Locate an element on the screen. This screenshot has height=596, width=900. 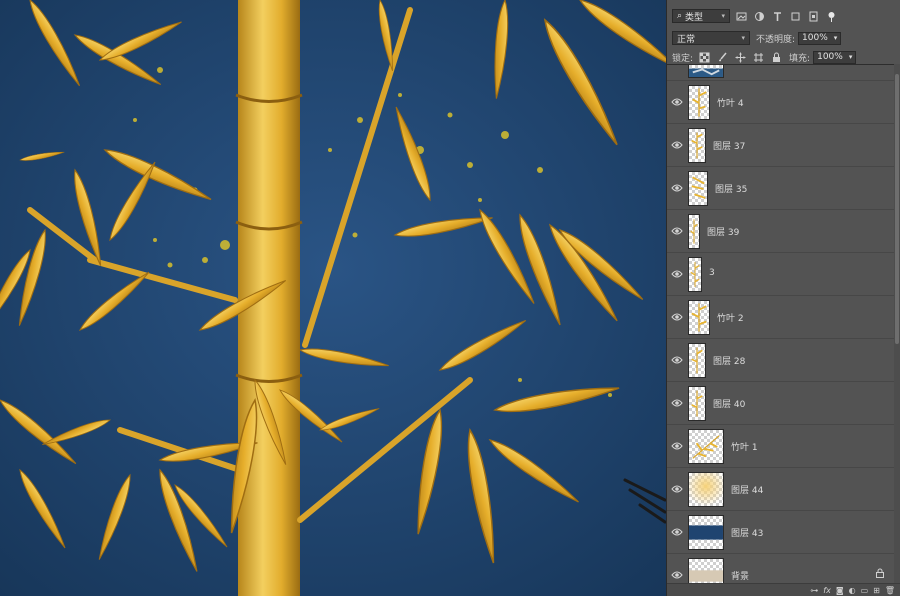
lock-position-icon is located at coordinates (740, 57).